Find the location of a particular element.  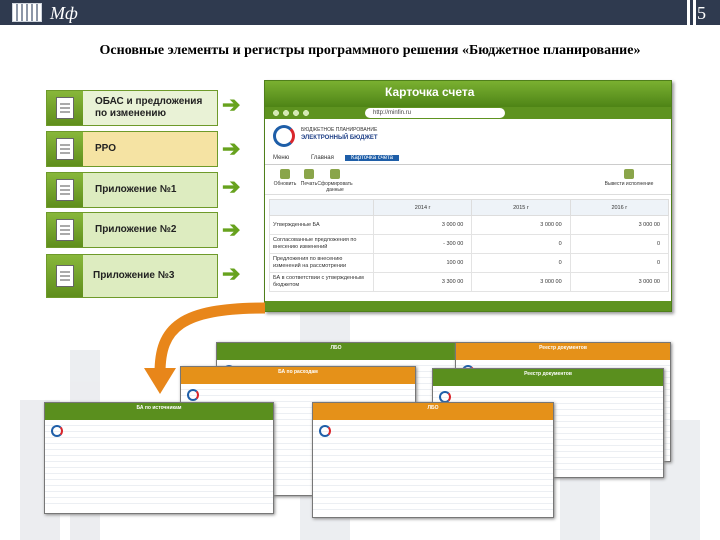

show-execution-button: Вывести исполнение is located at coordinates (629, 178).